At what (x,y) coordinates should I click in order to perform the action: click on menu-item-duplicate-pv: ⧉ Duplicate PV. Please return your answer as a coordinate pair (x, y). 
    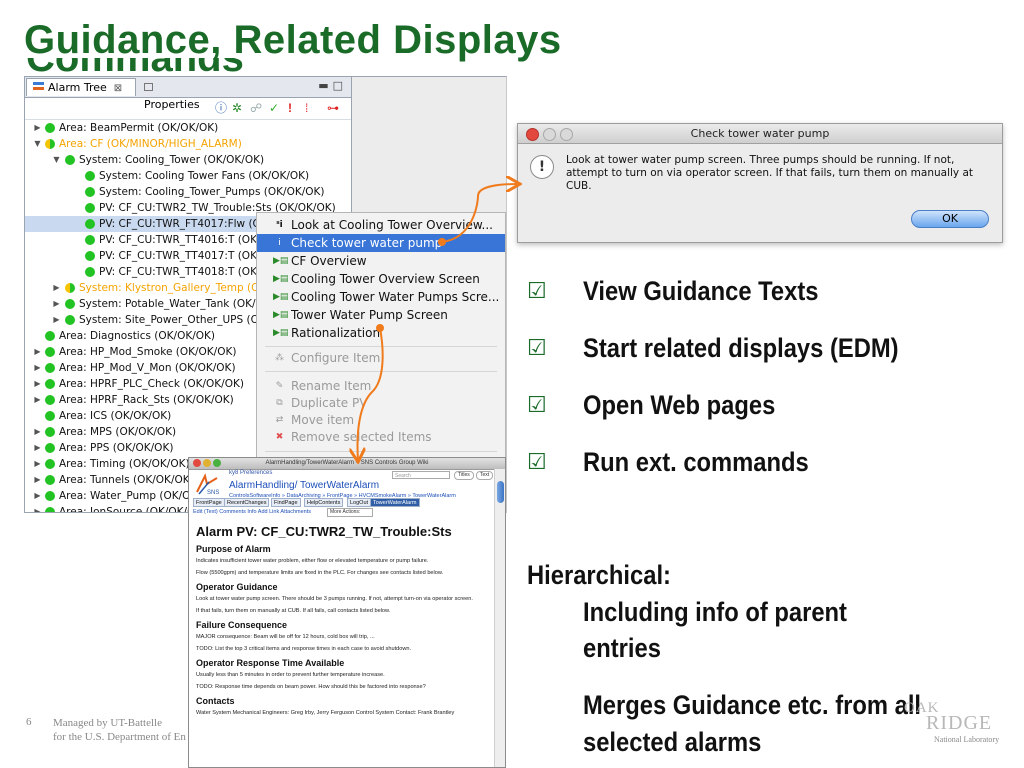
    Looking at the image, I should click on (381, 403).